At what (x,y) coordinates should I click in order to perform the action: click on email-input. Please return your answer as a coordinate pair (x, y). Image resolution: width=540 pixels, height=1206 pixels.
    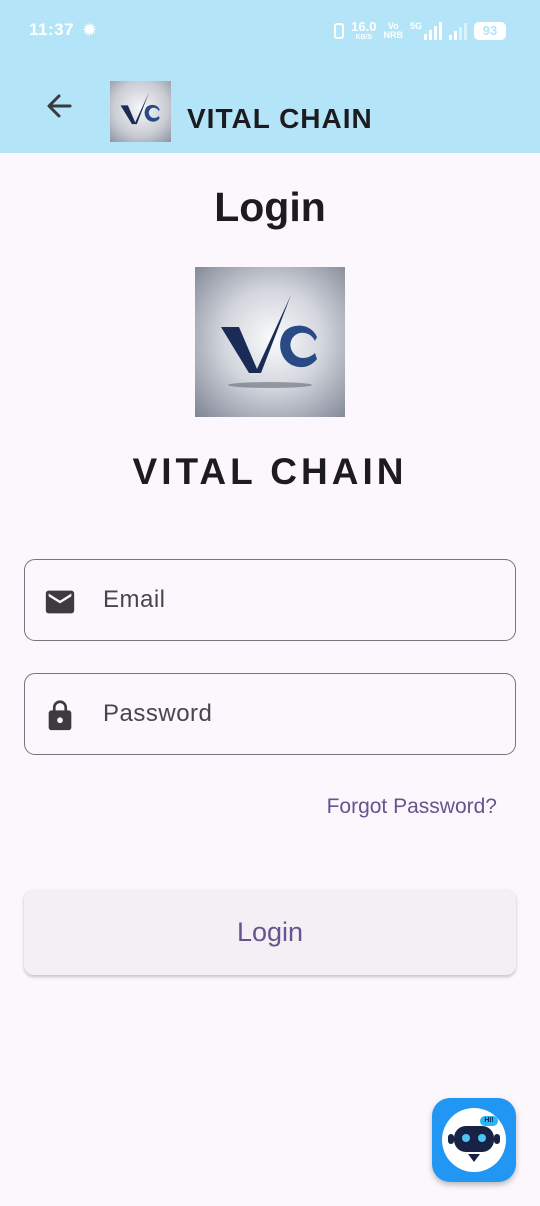
    Looking at the image, I should click on (303, 599).